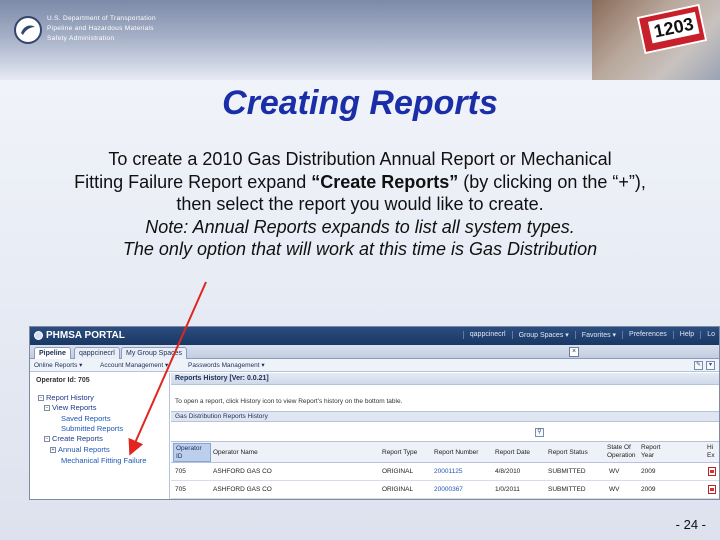 The image size is (720, 540). I want to click on annotation-arrow, so click(167, 368).